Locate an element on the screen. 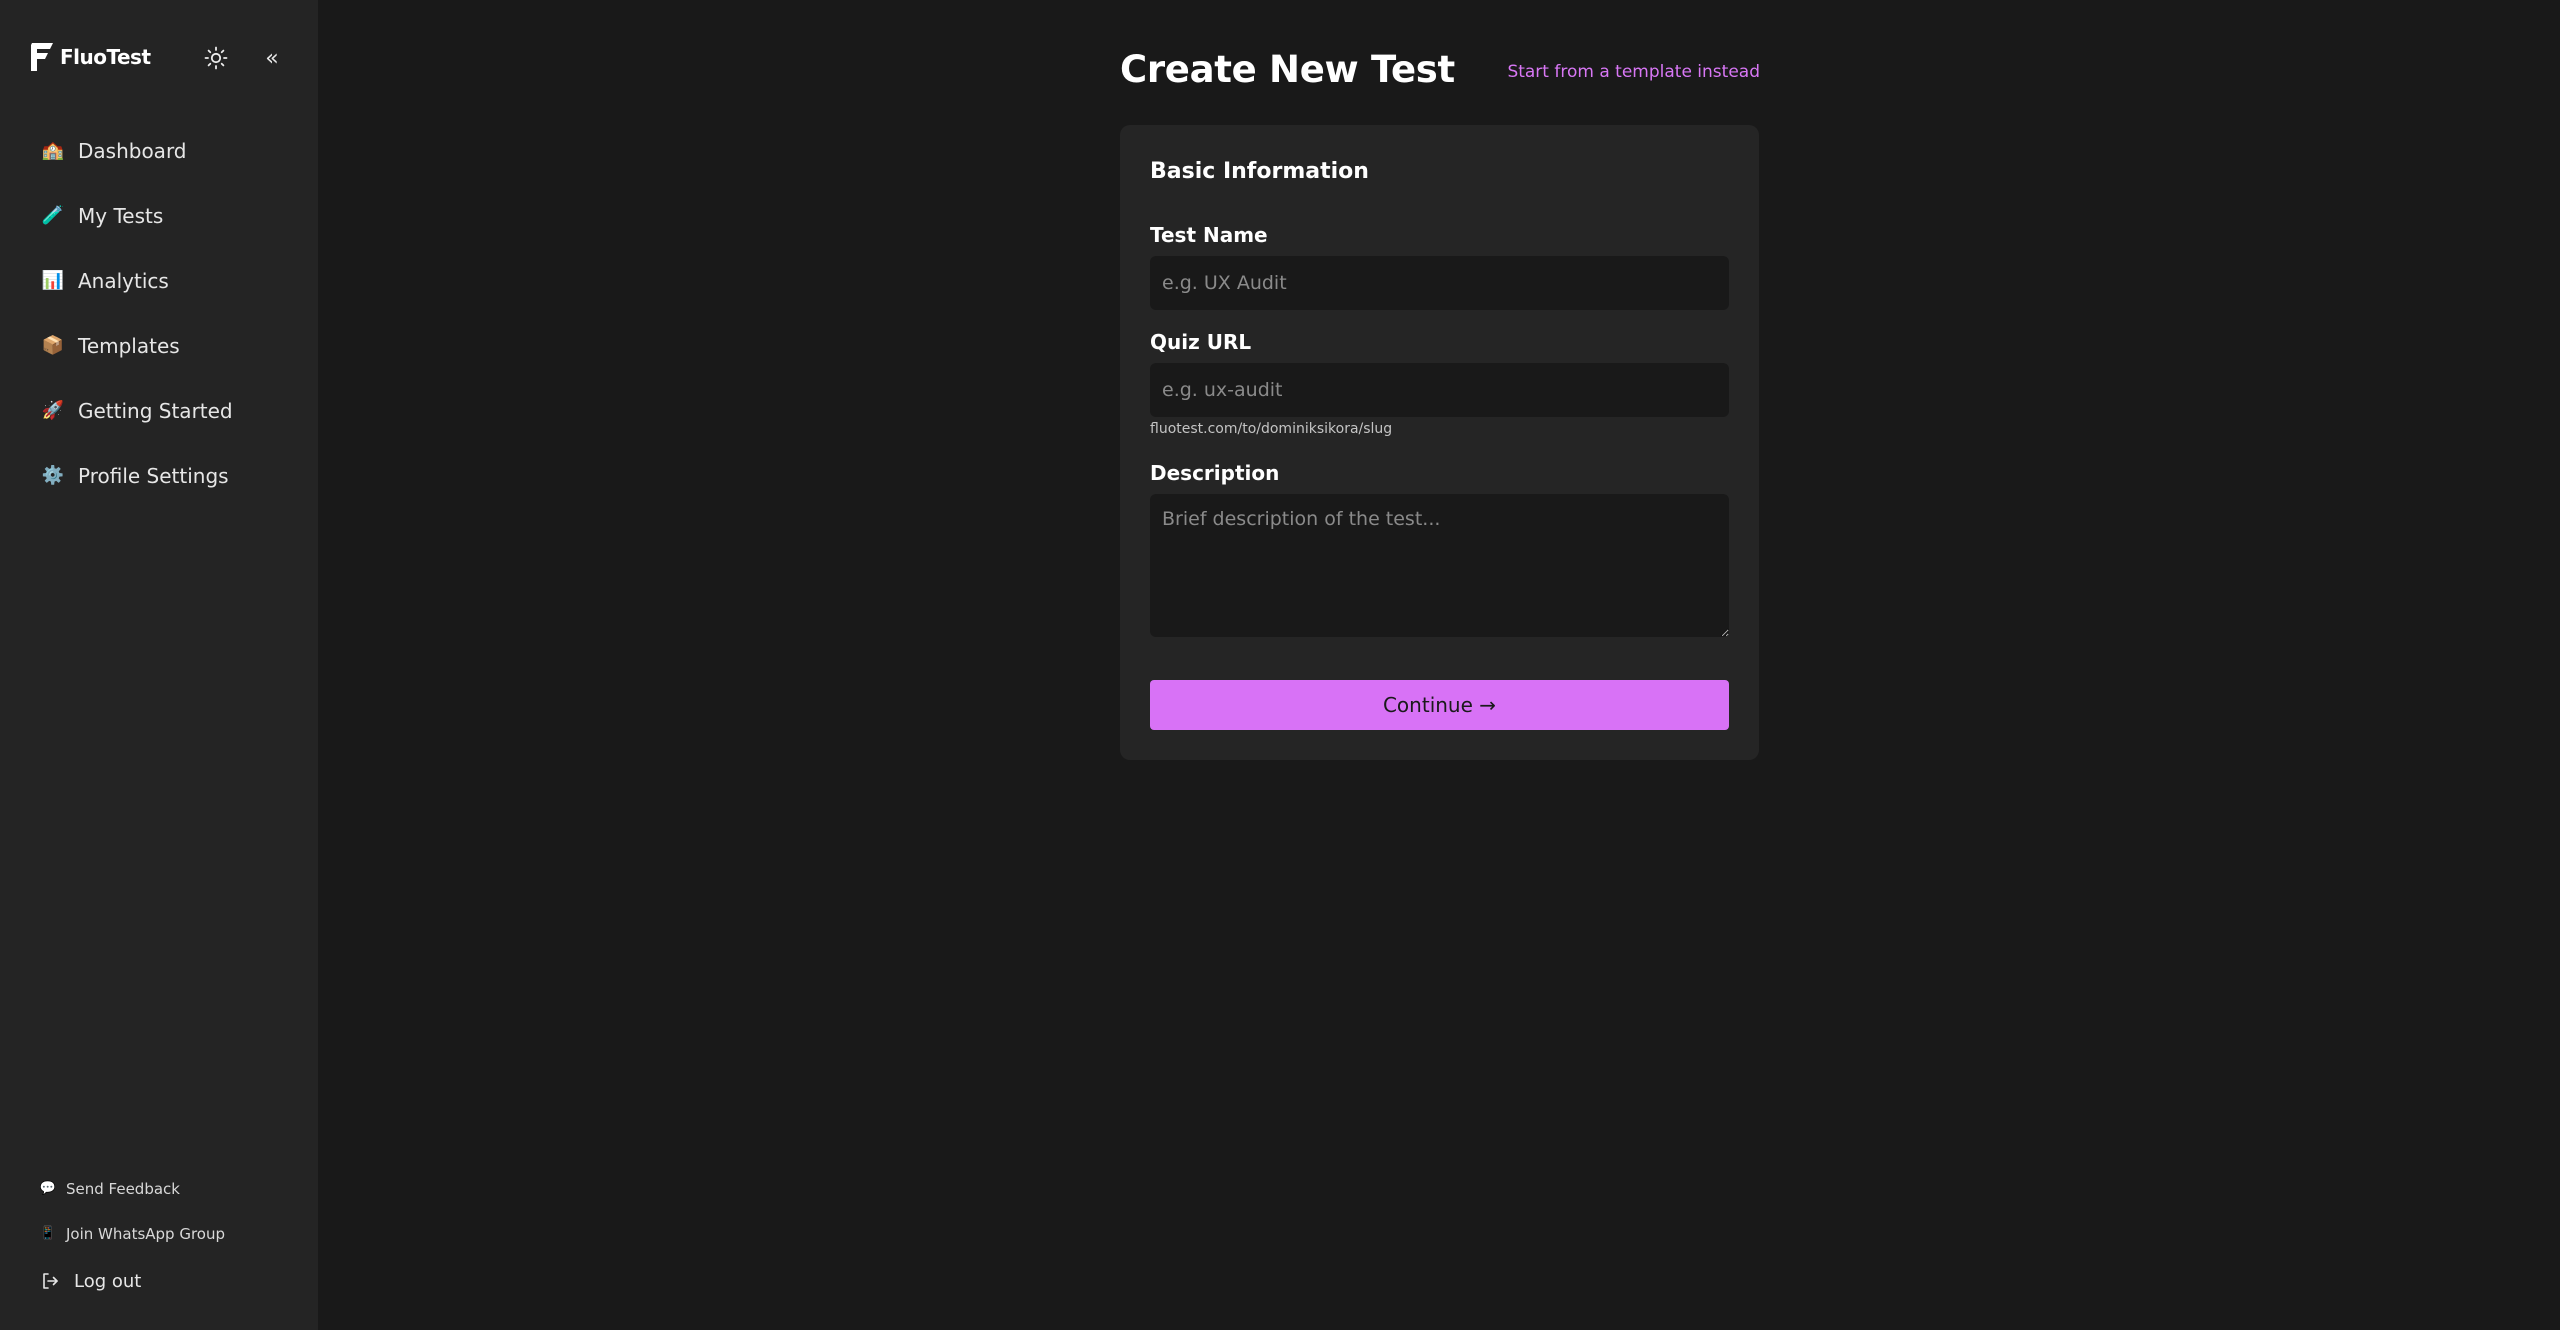 This screenshot has width=2560, height=1330. theme-toggle-button is located at coordinates (216, 58).